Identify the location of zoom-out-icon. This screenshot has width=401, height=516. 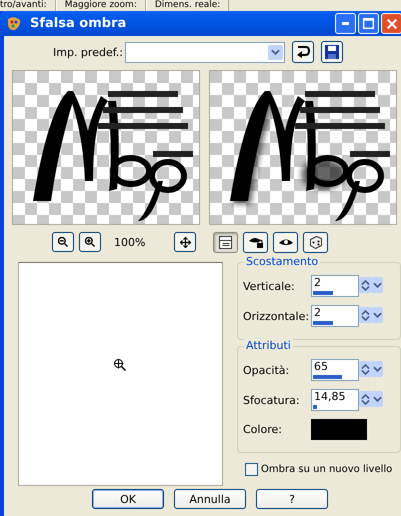
(63, 242).